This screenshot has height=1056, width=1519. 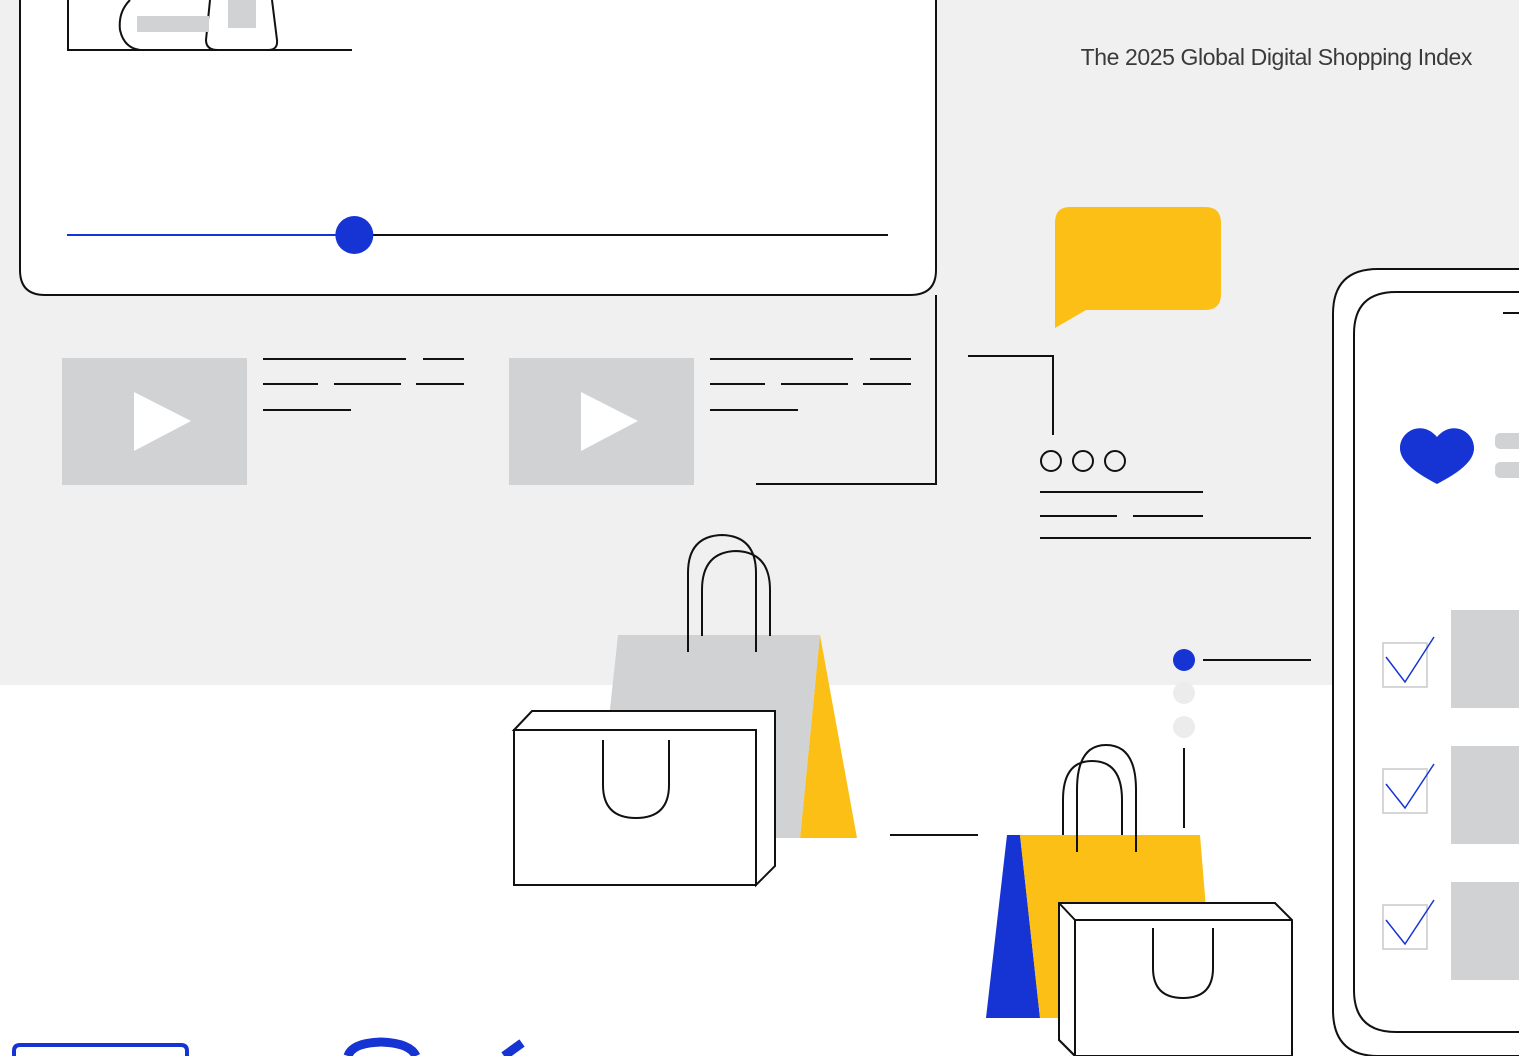 What do you see at coordinates (1011, 395) in the screenshot?
I see `chat-connector` at bounding box center [1011, 395].